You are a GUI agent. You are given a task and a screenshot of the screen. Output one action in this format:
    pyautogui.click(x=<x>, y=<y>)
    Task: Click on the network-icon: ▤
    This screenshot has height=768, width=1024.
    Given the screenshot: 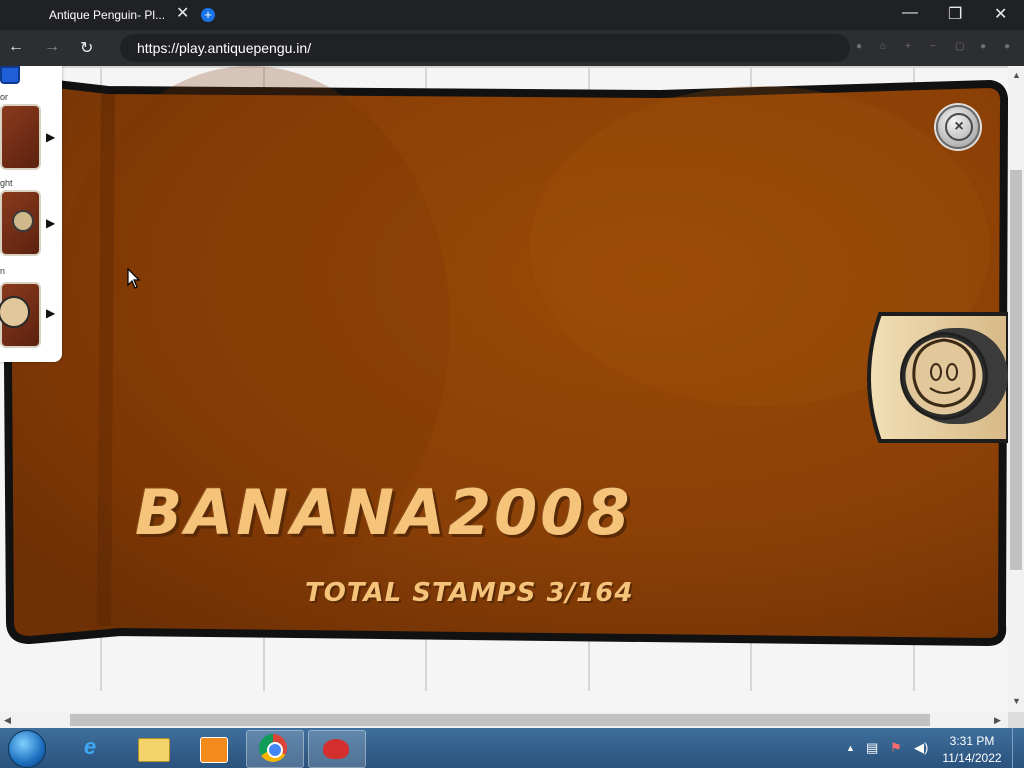 What is the action you would take?
    pyautogui.click(x=872, y=748)
    